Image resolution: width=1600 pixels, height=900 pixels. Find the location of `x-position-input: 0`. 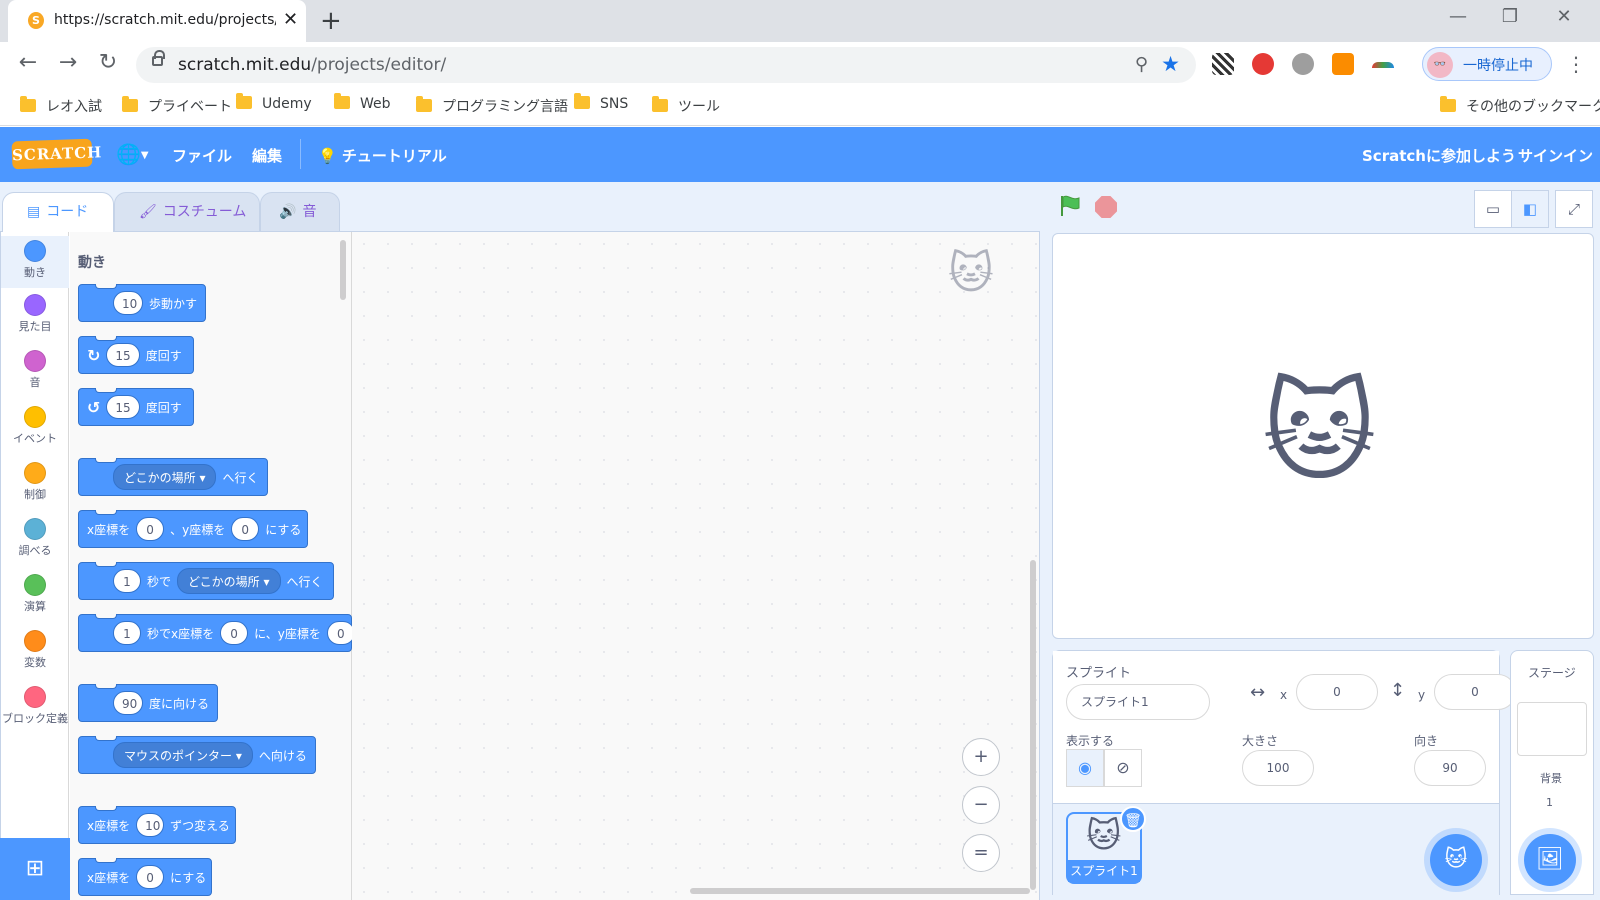

x-position-input: 0 is located at coordinates (1337, 692).